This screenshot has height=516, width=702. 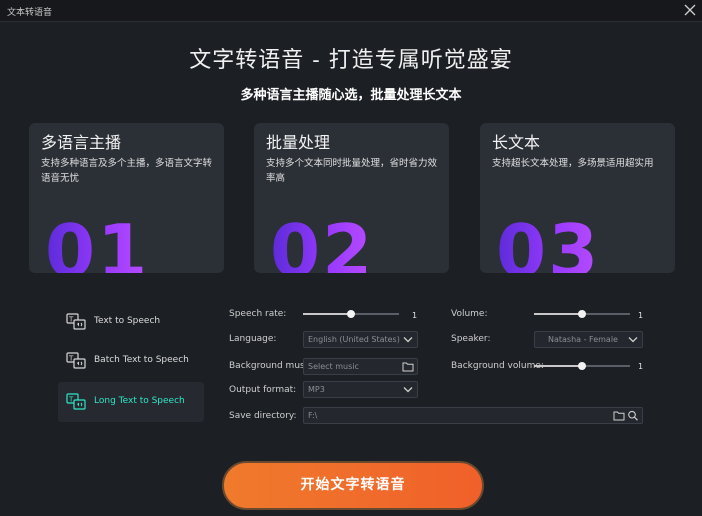 I want to click on card-number: 01, so click(x=97, y=244).